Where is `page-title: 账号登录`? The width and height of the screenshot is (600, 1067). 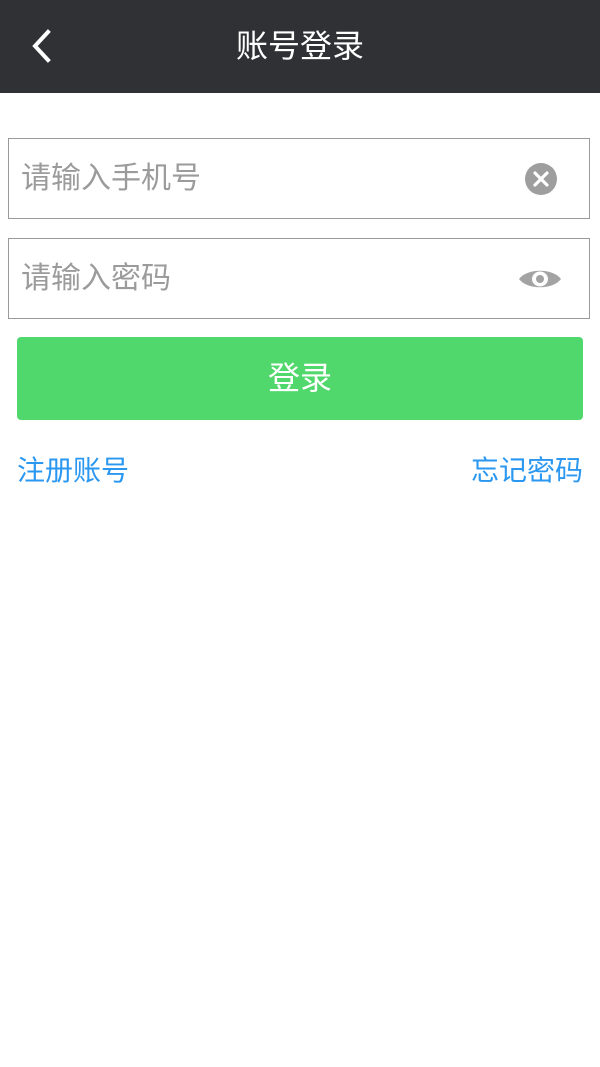
page-title: 账号登录 is located at coordinates (299, 46).